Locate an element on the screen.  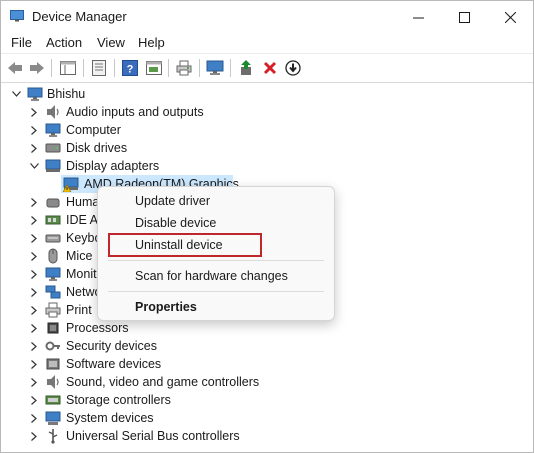
print-queue-icon is located at coordinates (53, 310).